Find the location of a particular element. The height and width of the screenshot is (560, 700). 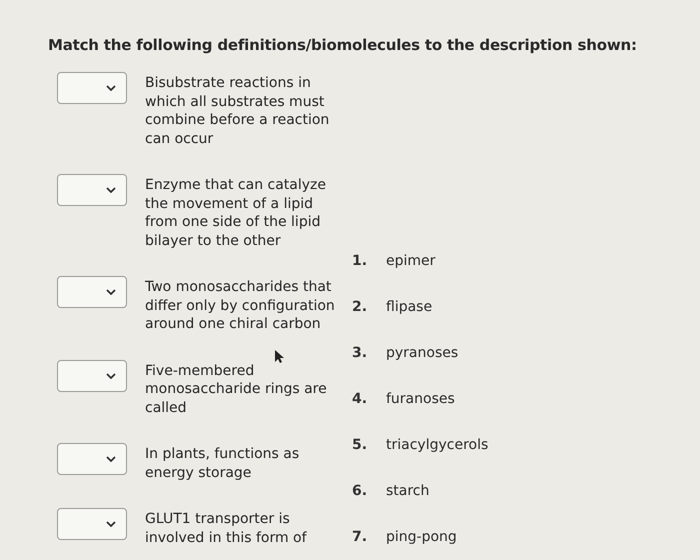

option-label: furanoses is located at coordinates (420, 399).